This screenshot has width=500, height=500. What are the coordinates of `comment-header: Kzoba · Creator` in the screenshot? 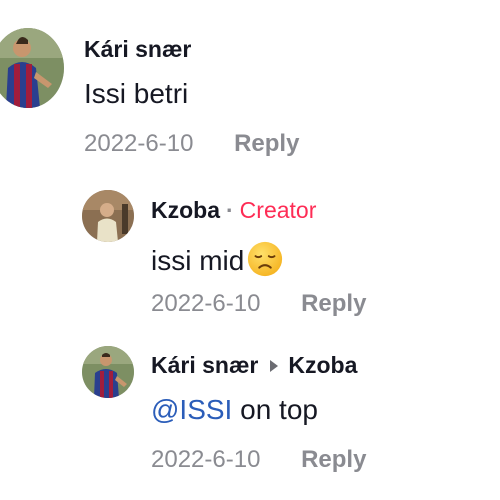 It's located at (233, 210).